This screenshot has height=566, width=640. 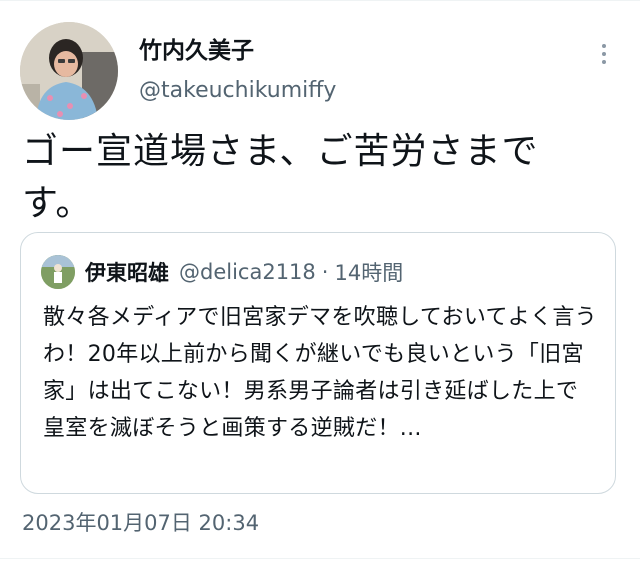 I want to click on bottom-divider, so click(x=320, y=558).